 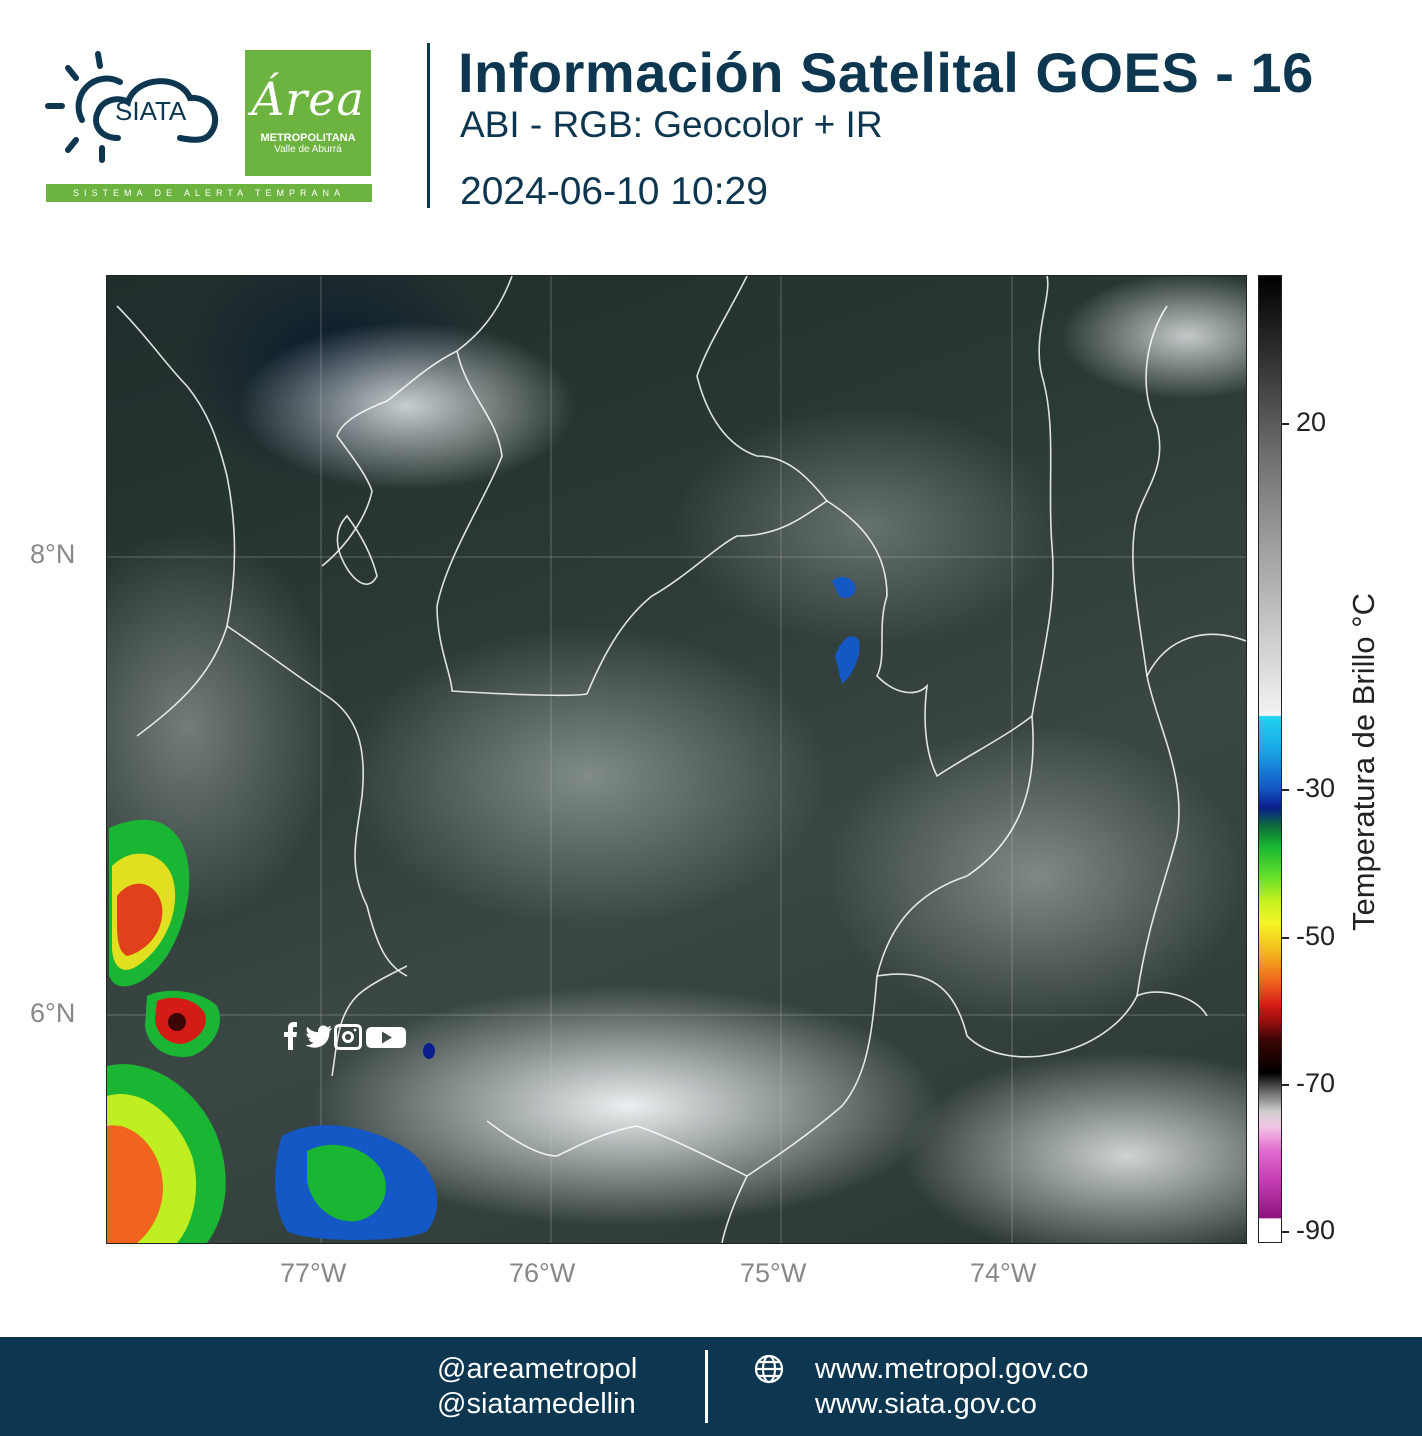 What do you see at coordinates (308, 99) in the screenshot?
I see `area-logo-script: Área` at bounding box center [308, 99].